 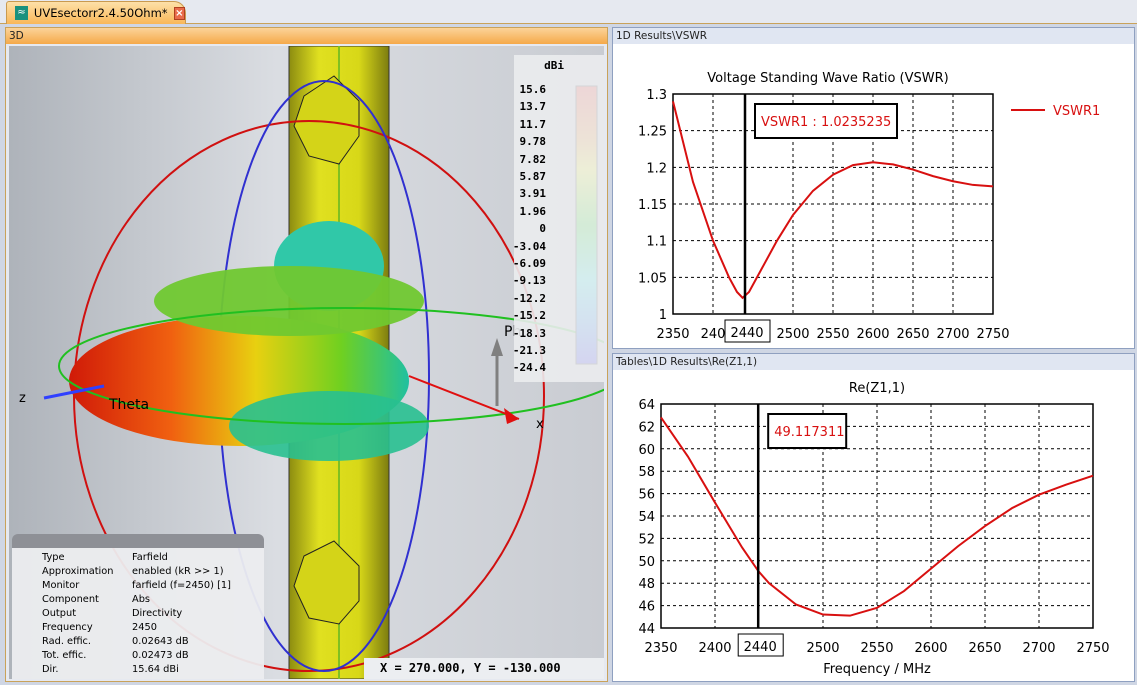 What do you see at coordinates (160, 655) in the screenshot?
I see `info-value: 0.02473 dB` at bounding box center [160, 655].